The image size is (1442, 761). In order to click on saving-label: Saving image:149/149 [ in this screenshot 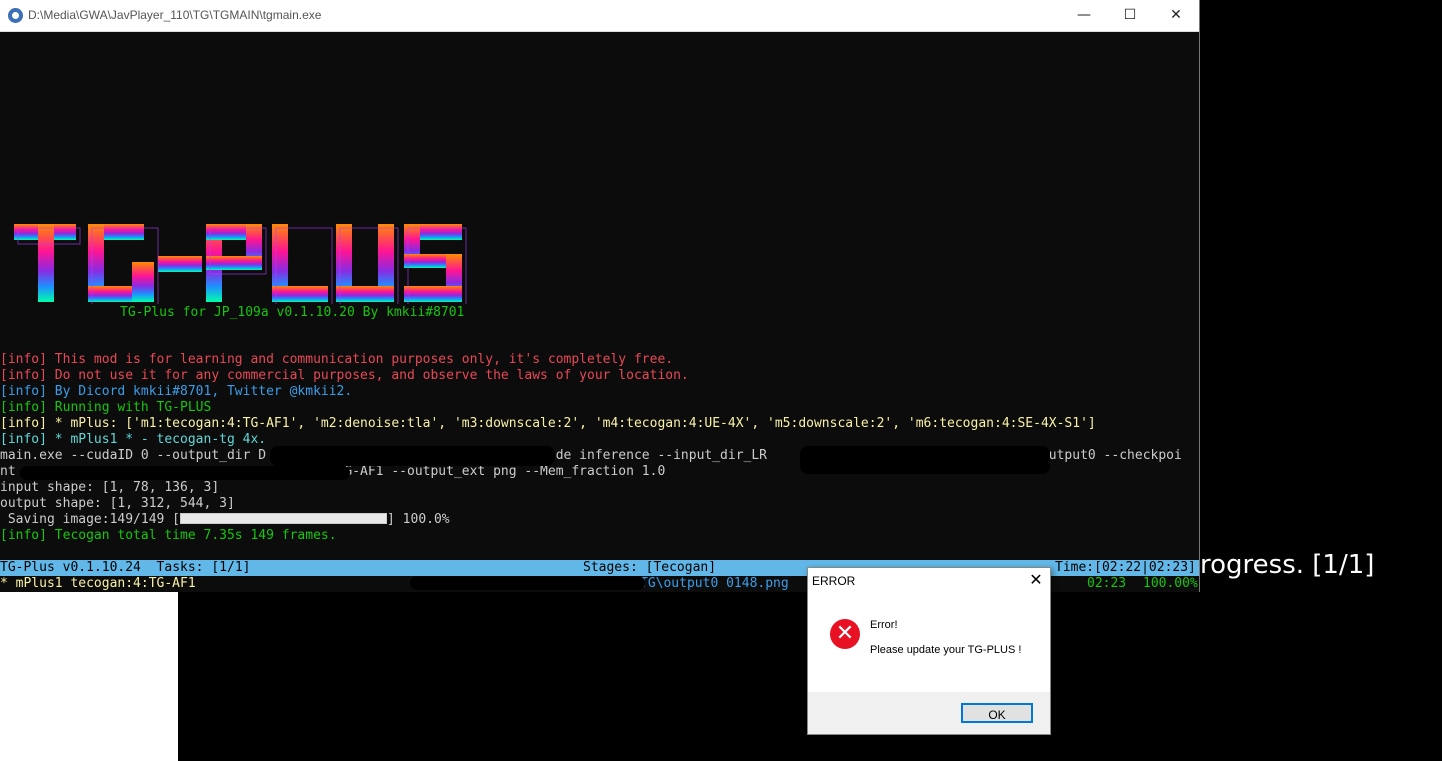, I will do `click(90, 519)`.